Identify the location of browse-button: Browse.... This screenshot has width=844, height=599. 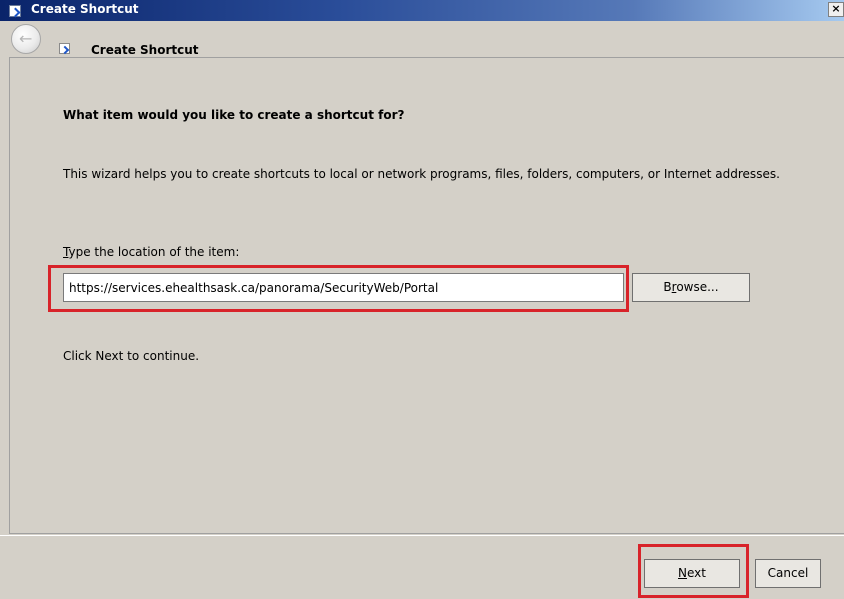
(691, 287).